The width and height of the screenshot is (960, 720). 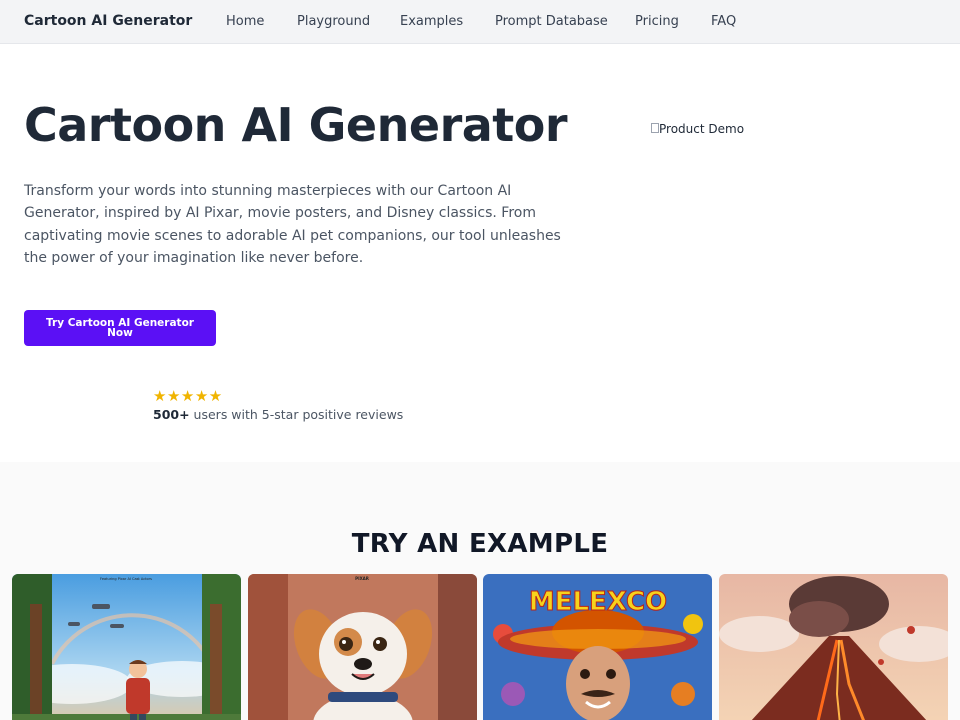 I want to click on rating-stars-icon: ★★★★★, so click(x=188, y=396).